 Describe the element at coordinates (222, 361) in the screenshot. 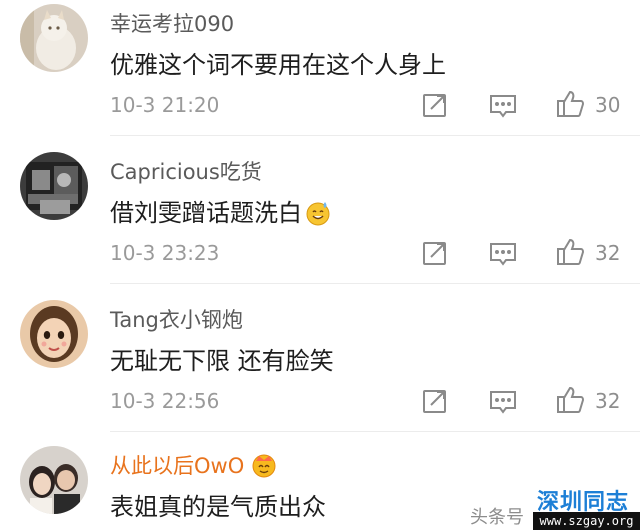

I see `comment-text: 无耻无下限 还有脸笑` at that location.